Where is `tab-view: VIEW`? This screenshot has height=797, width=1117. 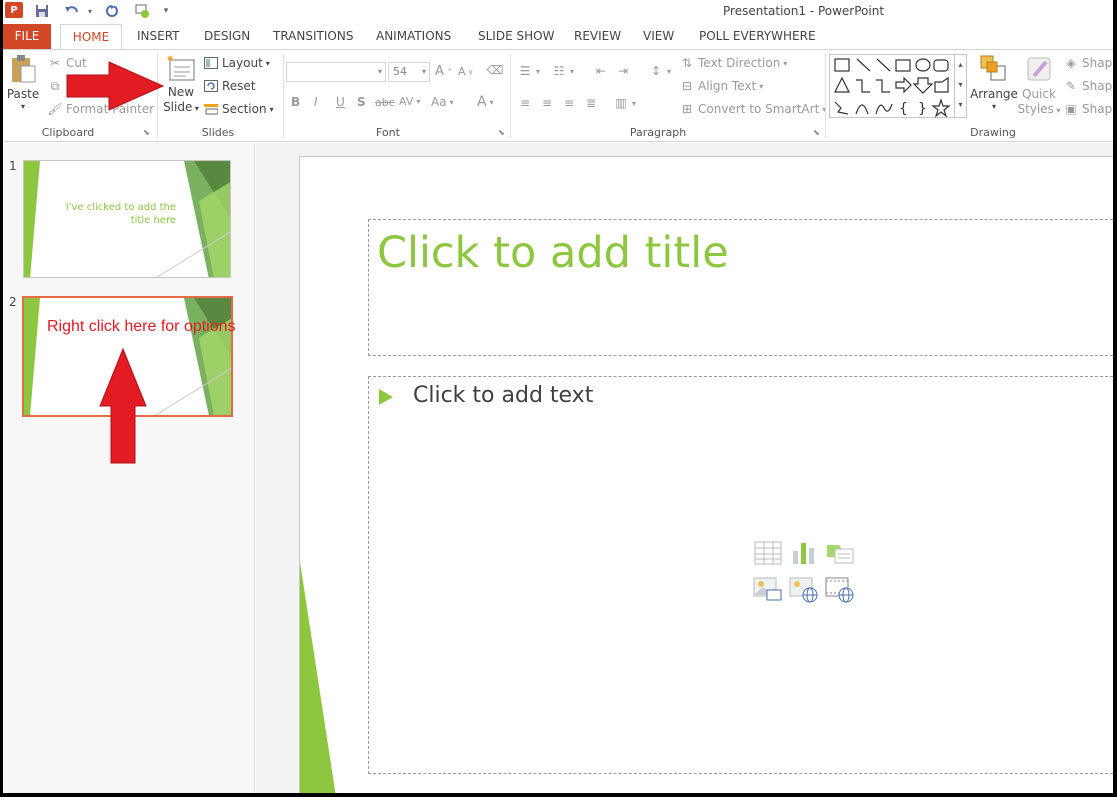 tab-view: VIEW is located at coordinates (658, 37).